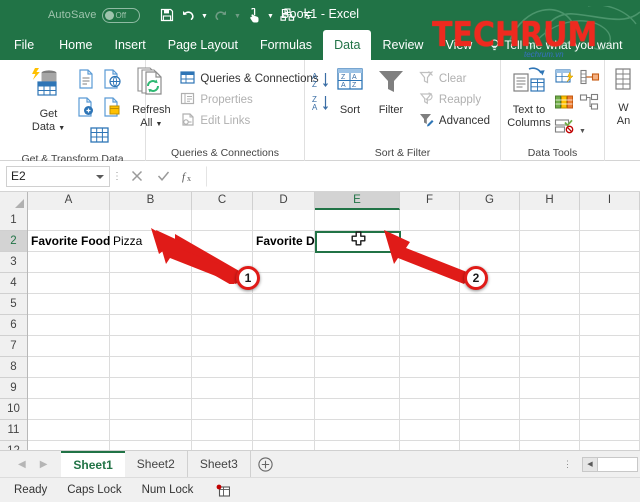 The height and width of the screenshot is (502, 640). What do you see at coordinates (610, 367) in the screenshot?
I see `cell-I8` at bounding box center [610, 367].